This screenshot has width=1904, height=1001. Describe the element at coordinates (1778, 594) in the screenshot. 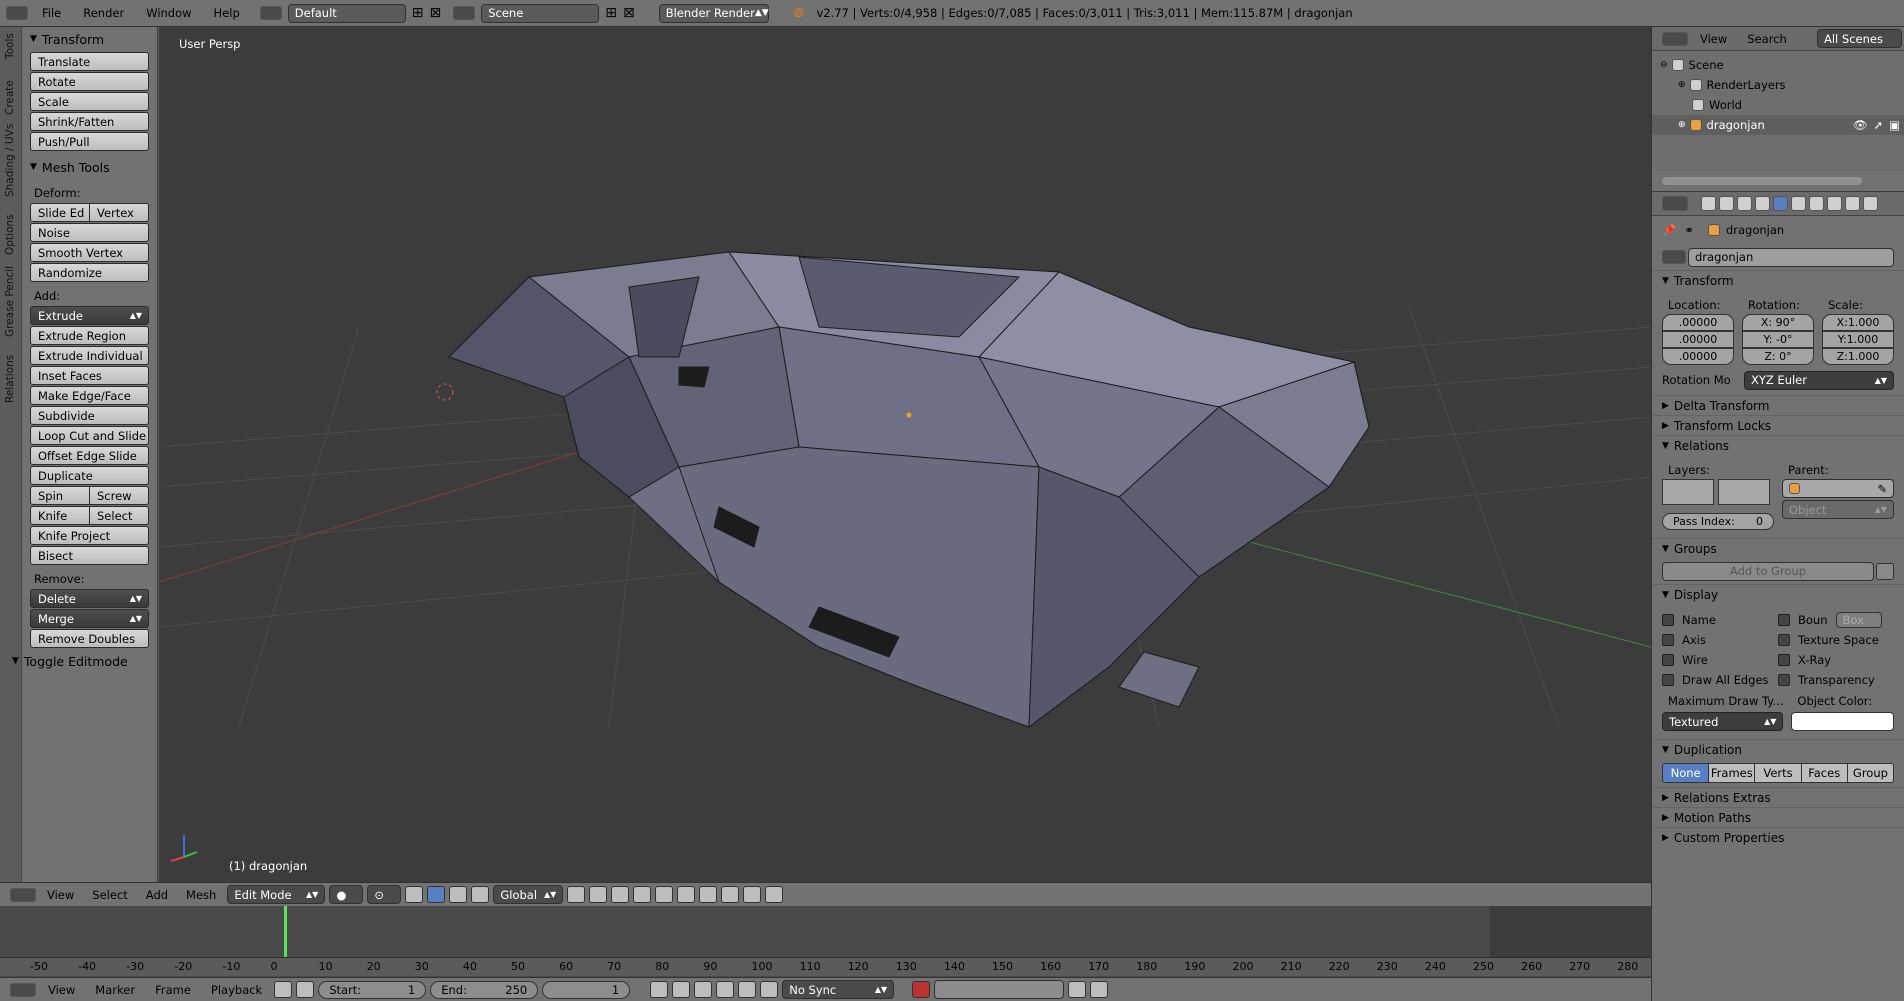

I see `display-section-header: ▼ Display` at that location.